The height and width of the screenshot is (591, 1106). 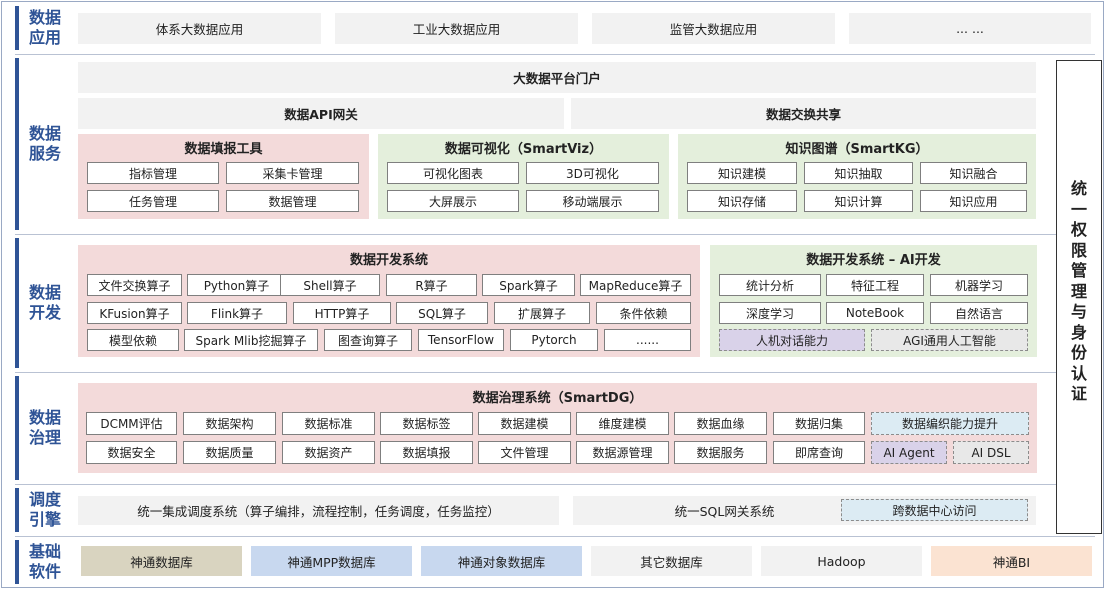 I want to click on cross-datacenter-access: 跨数据中心访问, so click(x=934, y=510).